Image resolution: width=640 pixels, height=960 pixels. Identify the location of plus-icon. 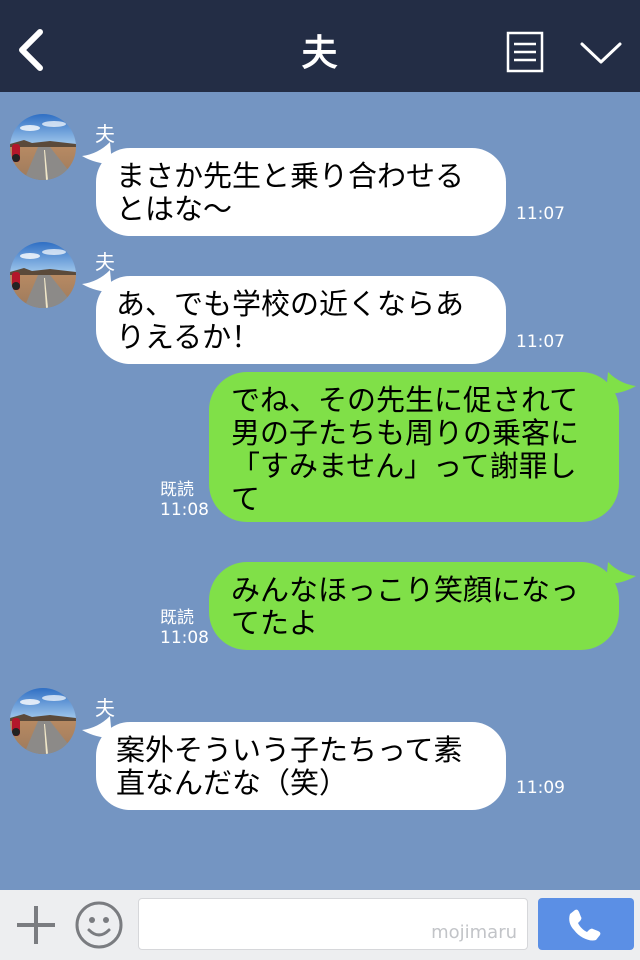
(36, 925).